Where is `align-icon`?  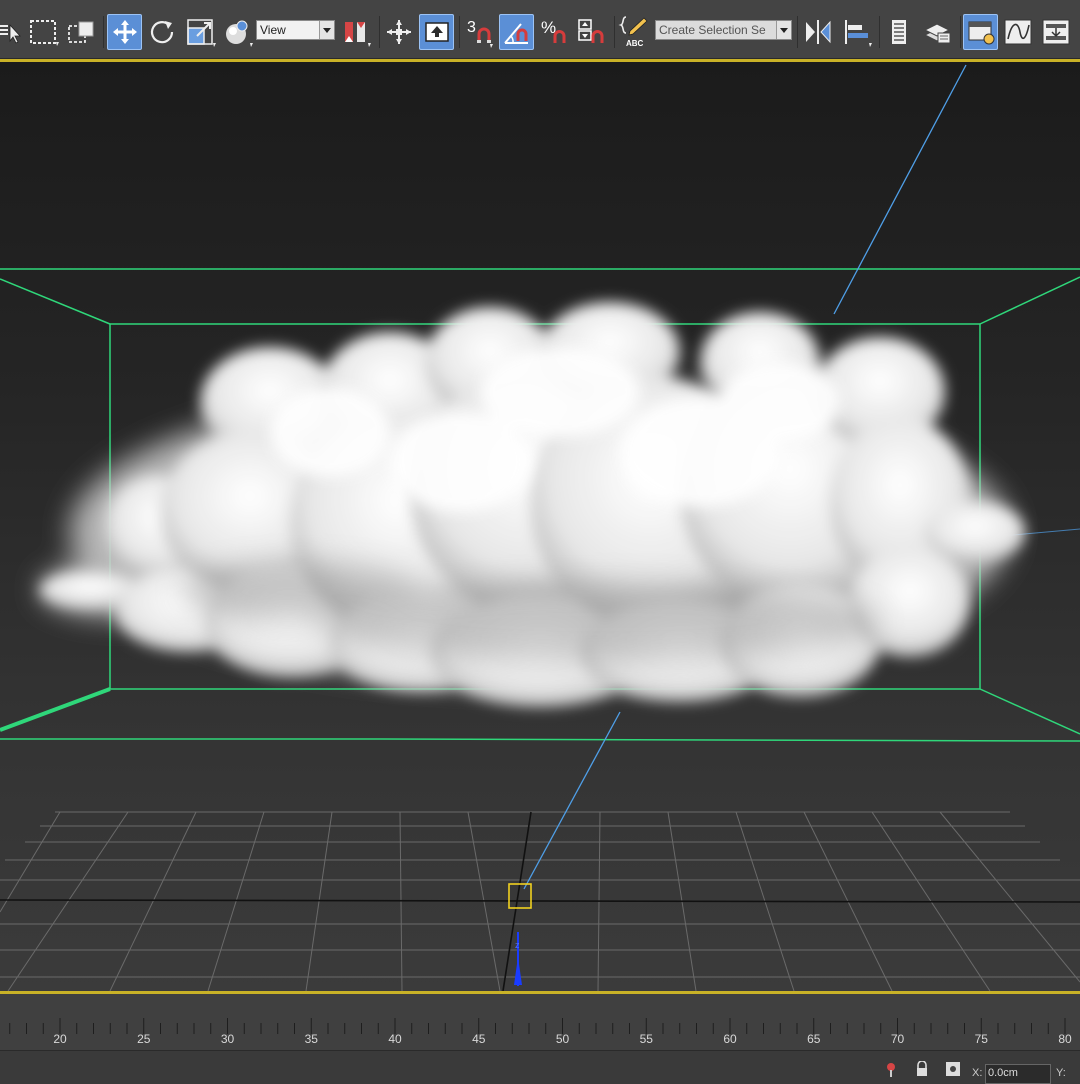
align-icon is located at coordinates (857, 32).